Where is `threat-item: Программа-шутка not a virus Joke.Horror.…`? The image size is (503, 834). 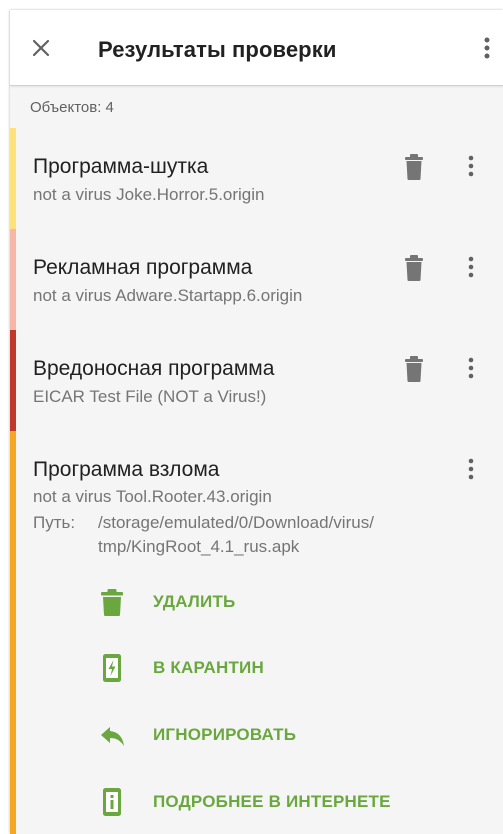
threat-item: Программа-шутка not a virus Joke.Horror.… is located at coordinates (256, 178).